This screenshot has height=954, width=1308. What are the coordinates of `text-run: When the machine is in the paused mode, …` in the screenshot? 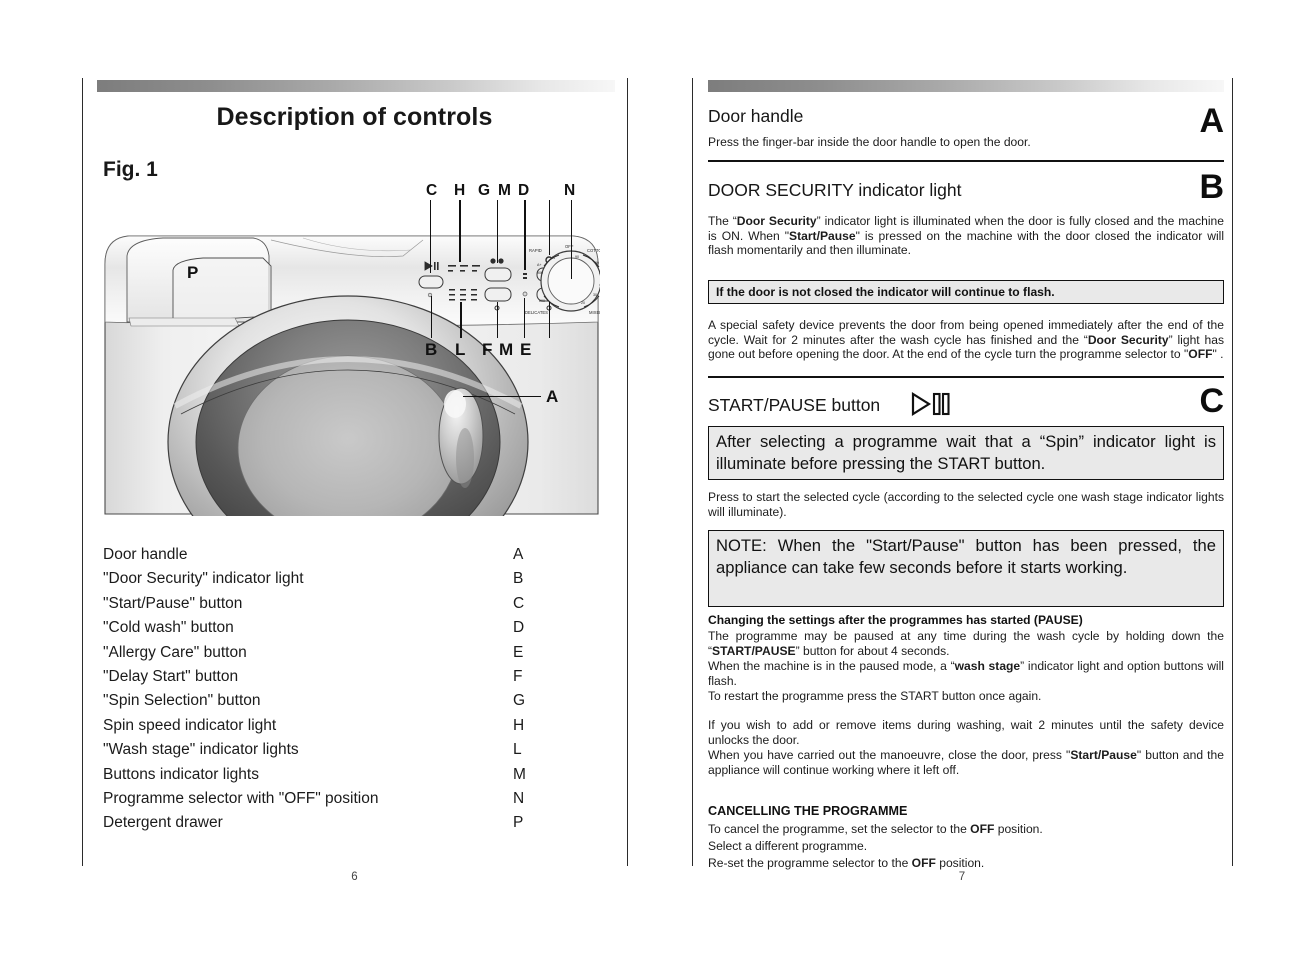 It's located at (831, 666).